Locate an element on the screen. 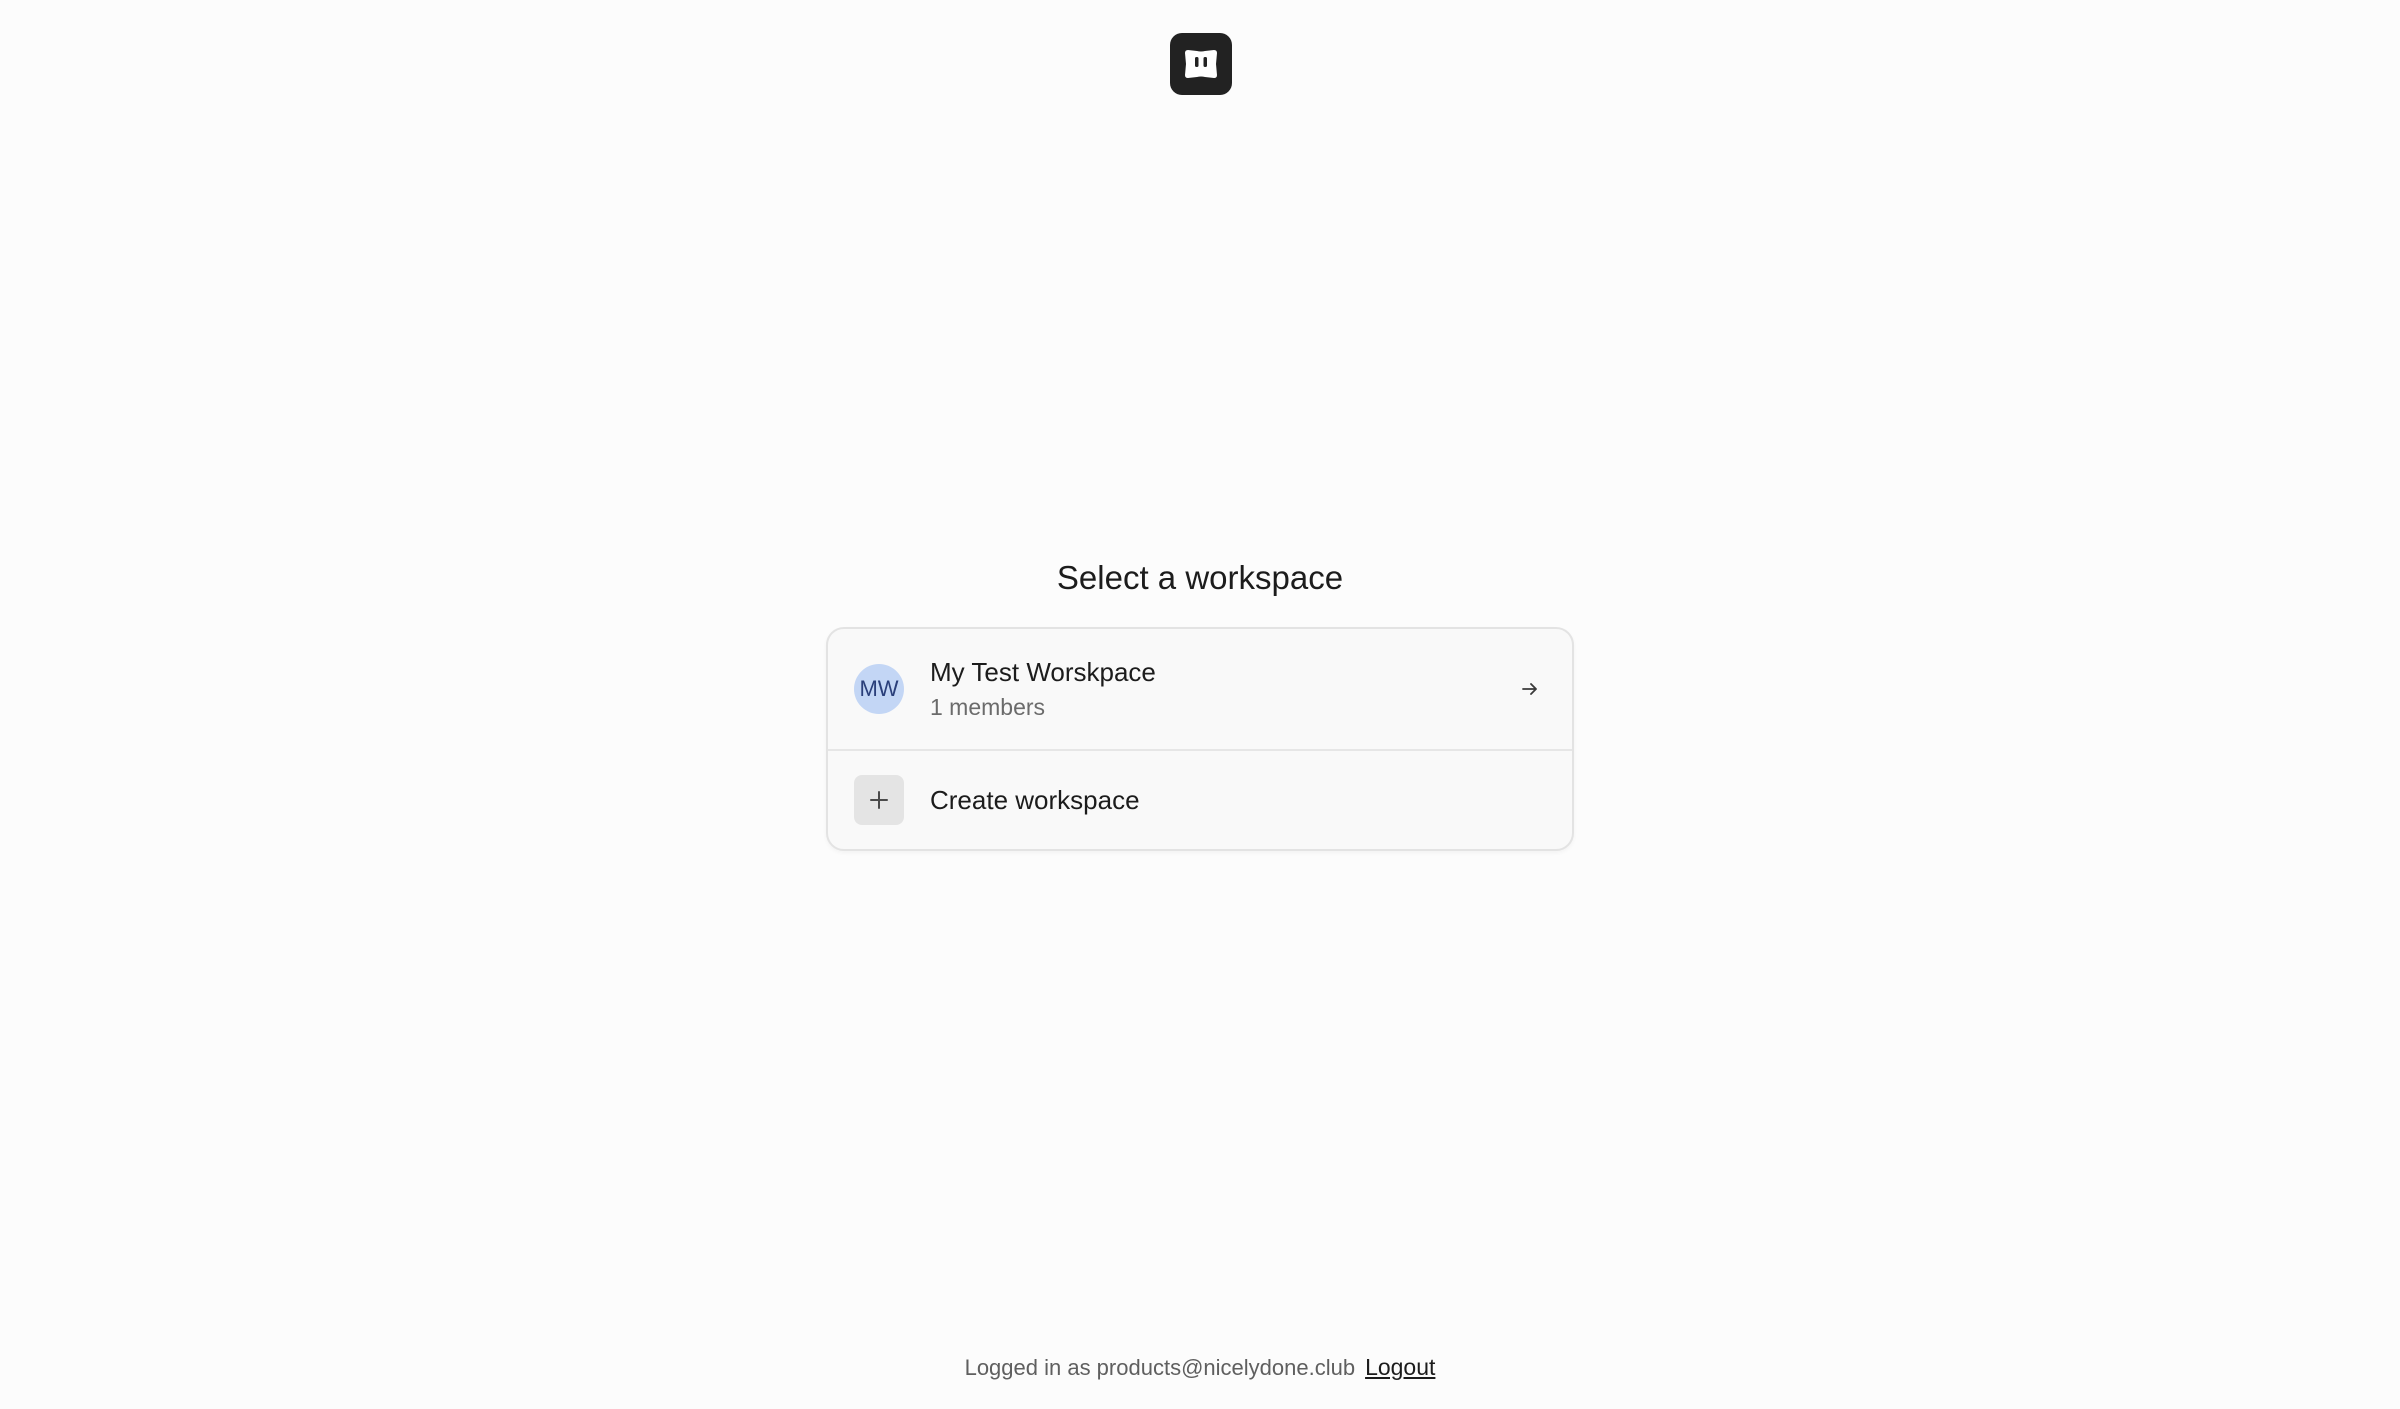  logout-link: Logout is located at coordinates (1400, 1367).